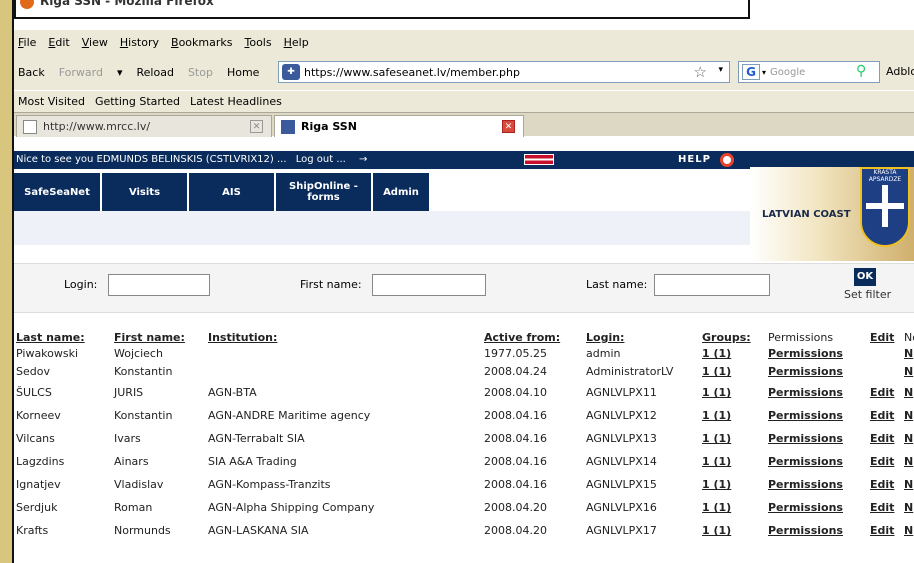 This screenshot has height=563, width=914. I want to click on bookmark-star-icon: ☆, so click(700, 72).